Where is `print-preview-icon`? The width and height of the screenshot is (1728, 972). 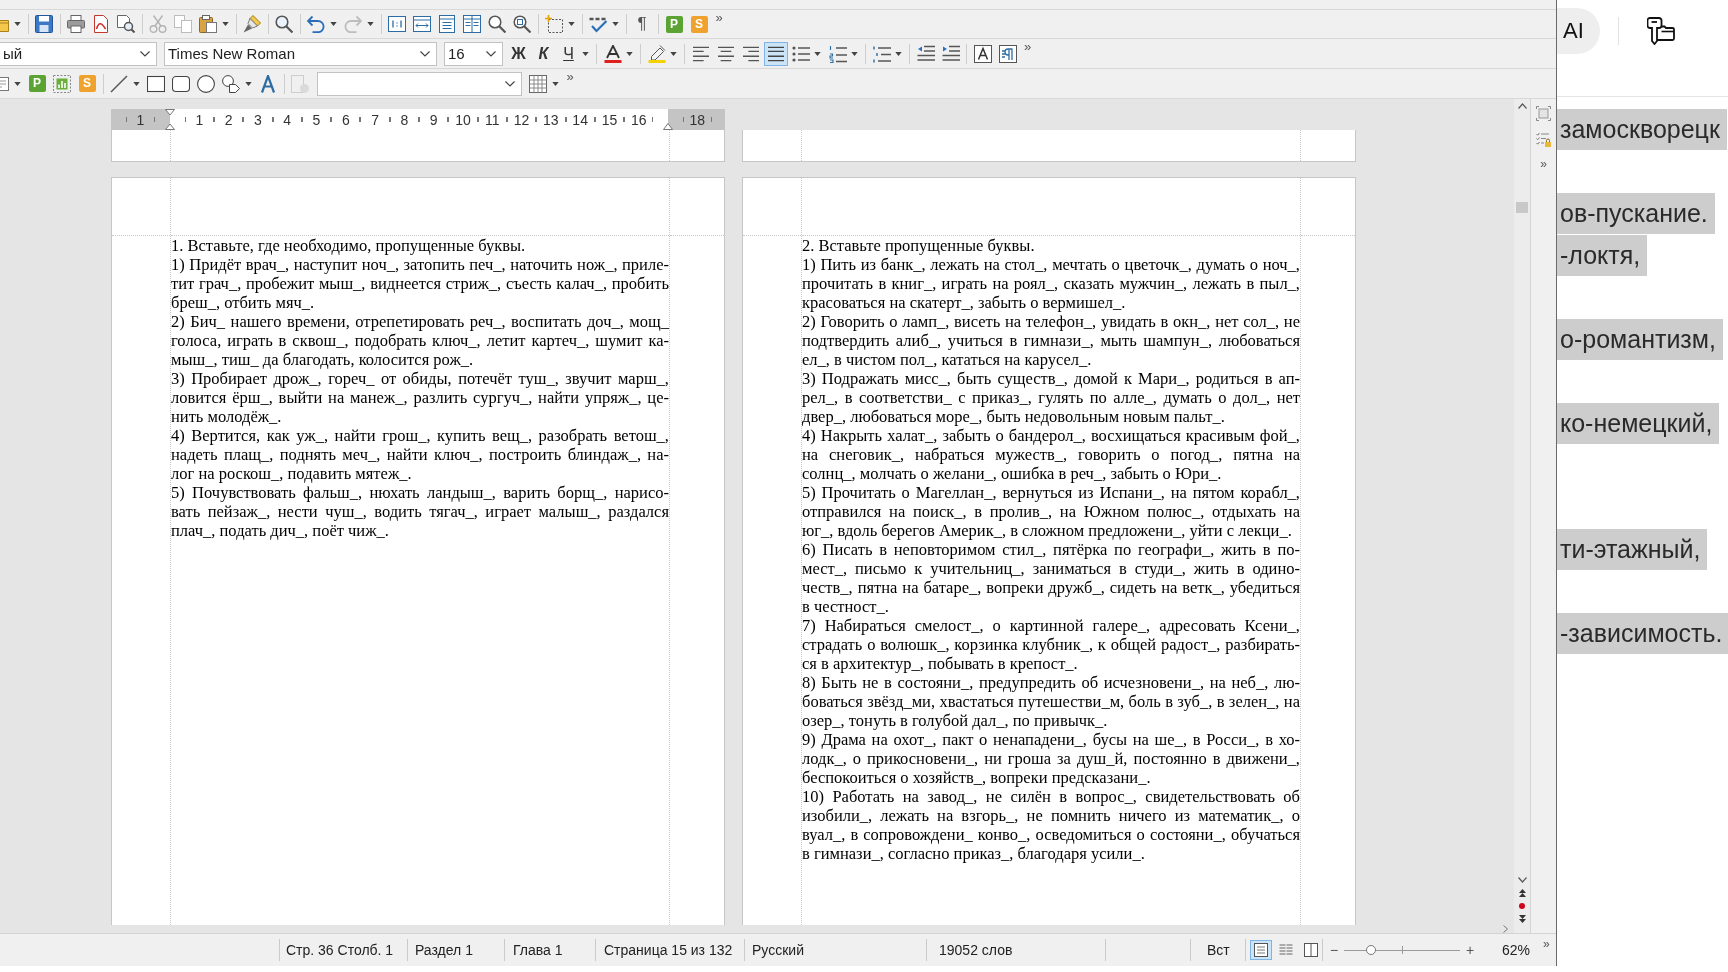
print-preview-icon is located at coordinates (126, 24).